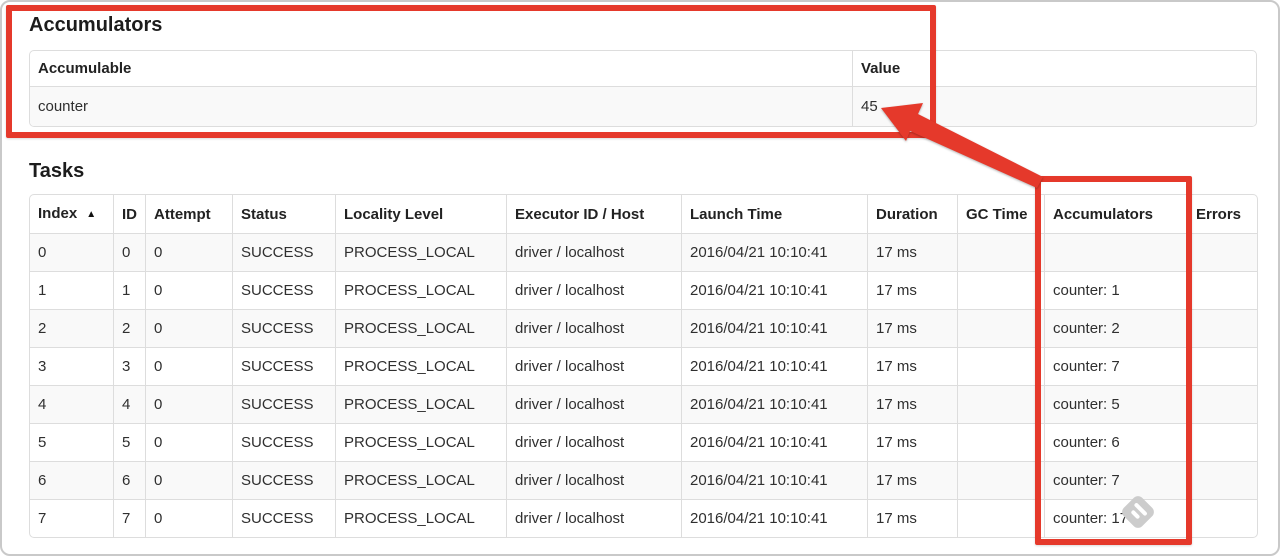 Image resolution: width=1280 pixels, height=556 pixels. What do you see at coordinates (71, 366) in the screenshot?
I see `cell-index: 3` at bounding box center [71, 366].